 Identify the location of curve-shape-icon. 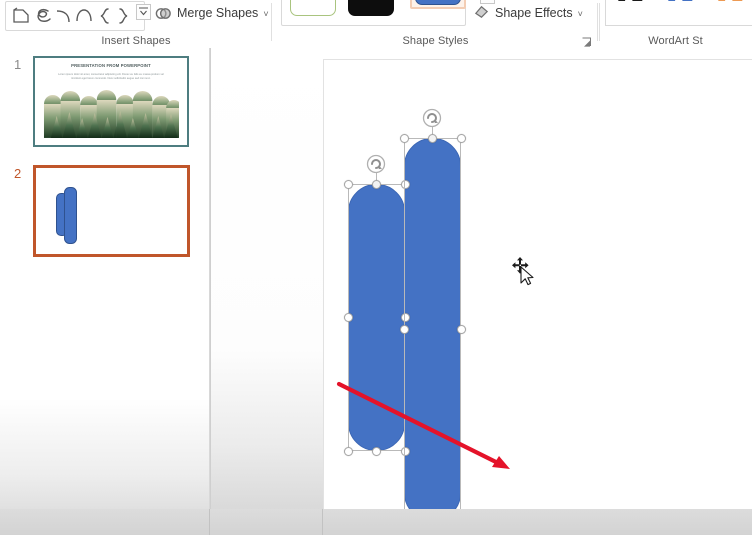
(84, 16).